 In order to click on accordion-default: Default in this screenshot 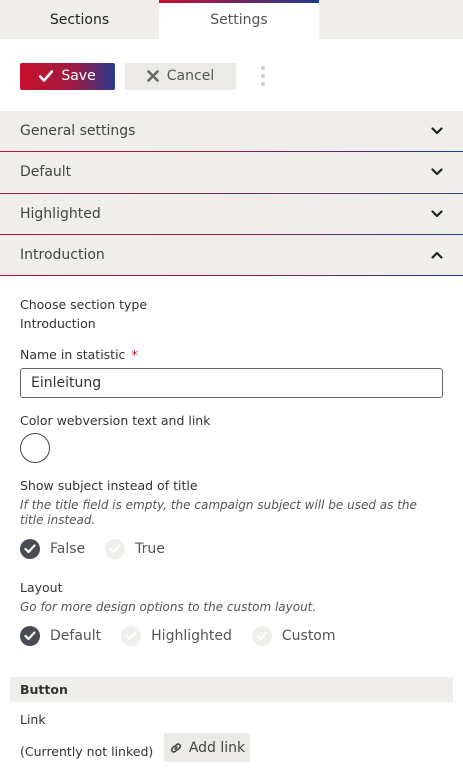, I will do `click(231, 172)`.